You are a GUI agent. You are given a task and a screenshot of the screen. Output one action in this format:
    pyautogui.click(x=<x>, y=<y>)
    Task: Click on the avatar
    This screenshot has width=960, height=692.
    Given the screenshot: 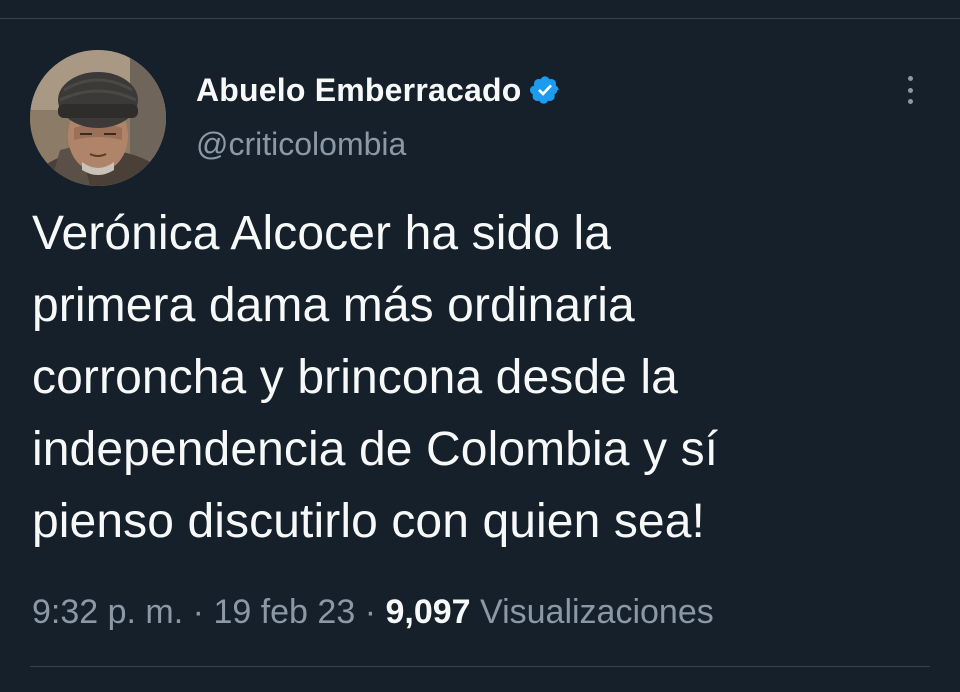 What is the action you would take?
    pyautogui.click(x=98, y=118)
    